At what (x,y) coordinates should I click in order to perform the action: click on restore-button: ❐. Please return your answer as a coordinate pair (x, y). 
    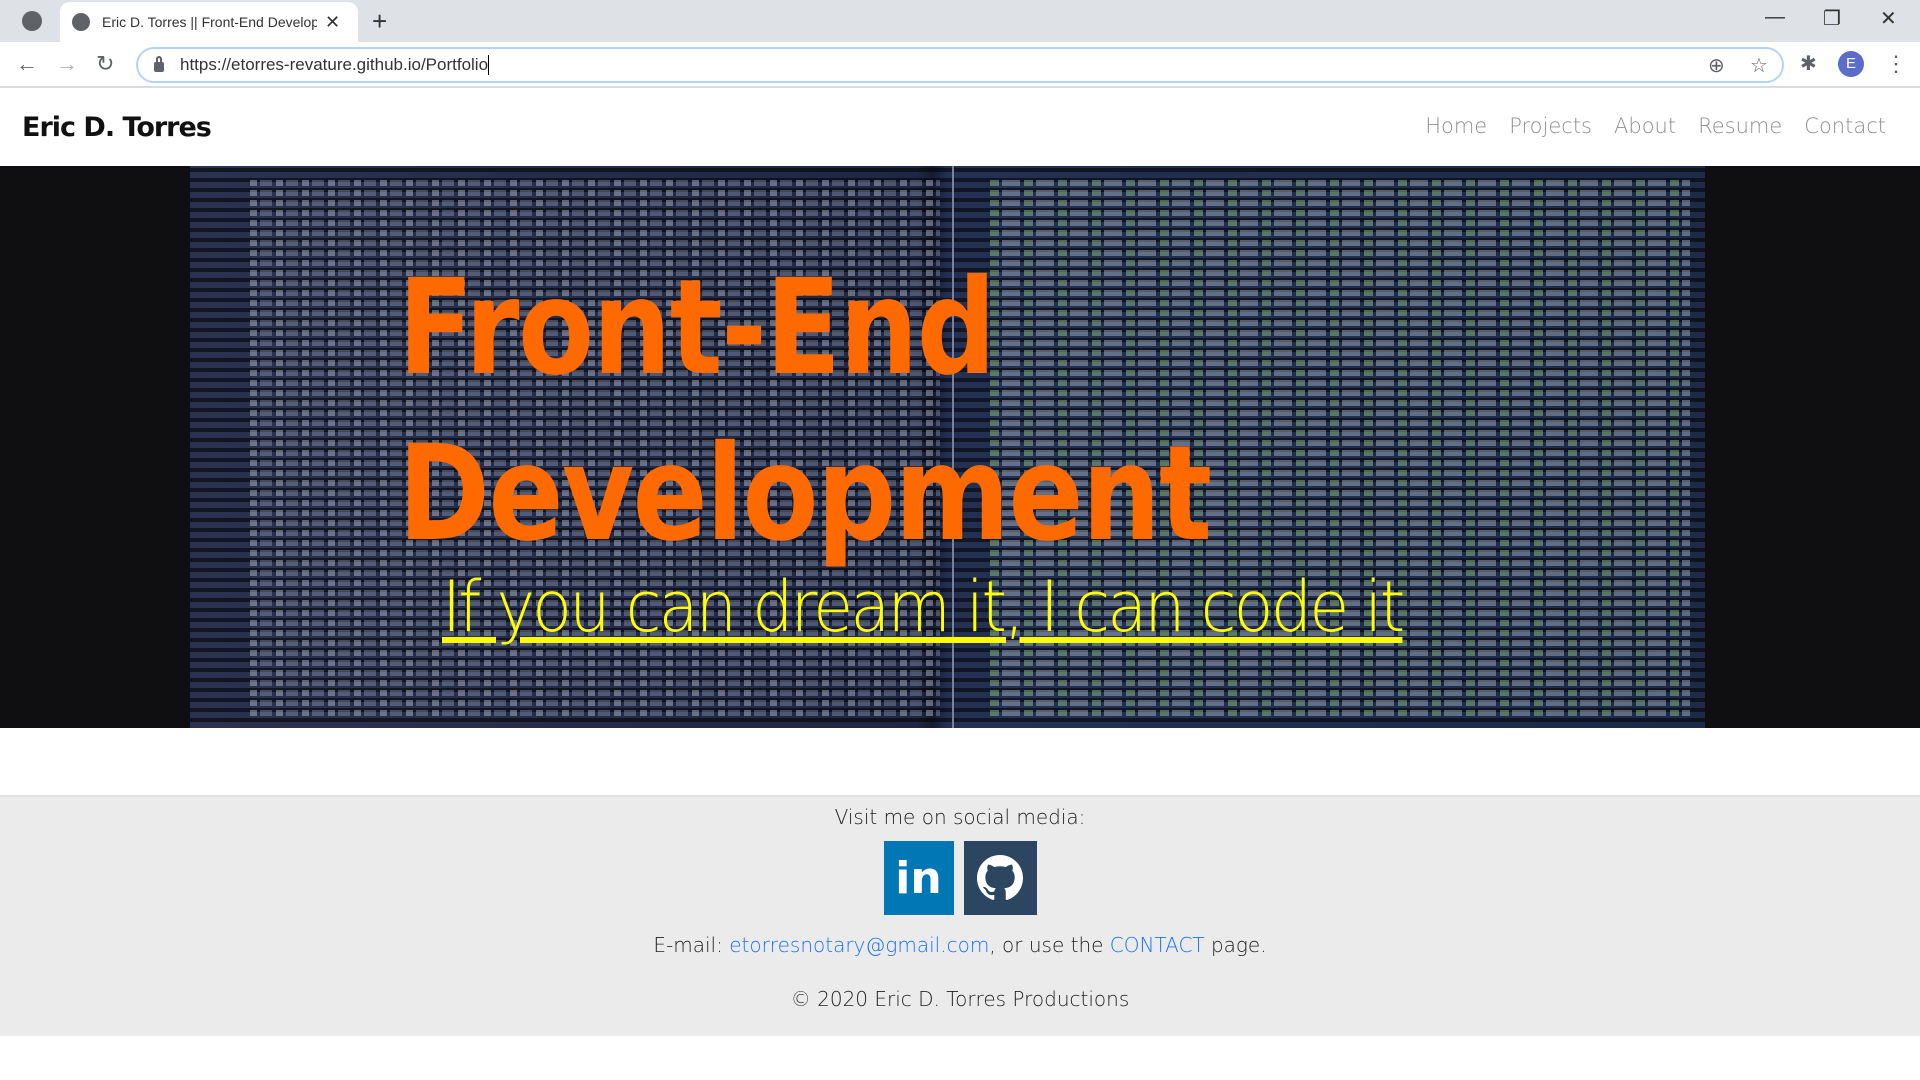
    Looking at the image, I should click on (1832, 18).